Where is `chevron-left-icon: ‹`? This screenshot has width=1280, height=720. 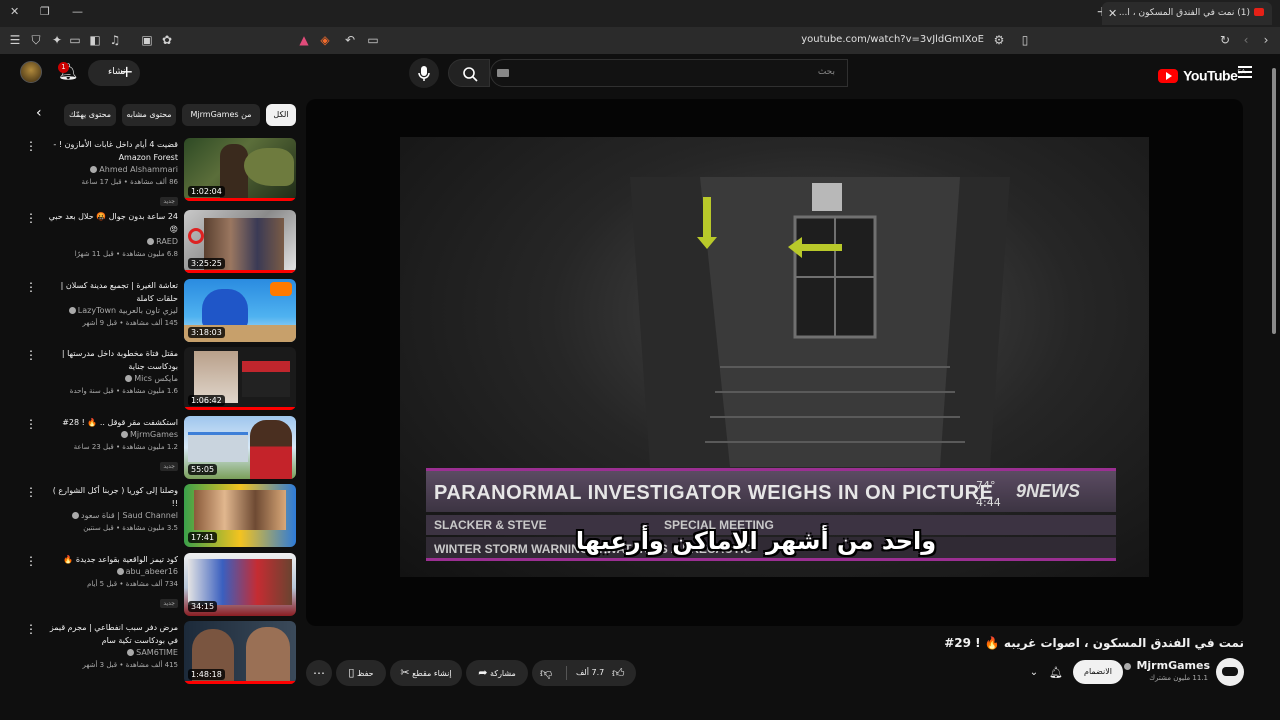
chevron-left-icon: ‹ is located at coordinates (39, 113).